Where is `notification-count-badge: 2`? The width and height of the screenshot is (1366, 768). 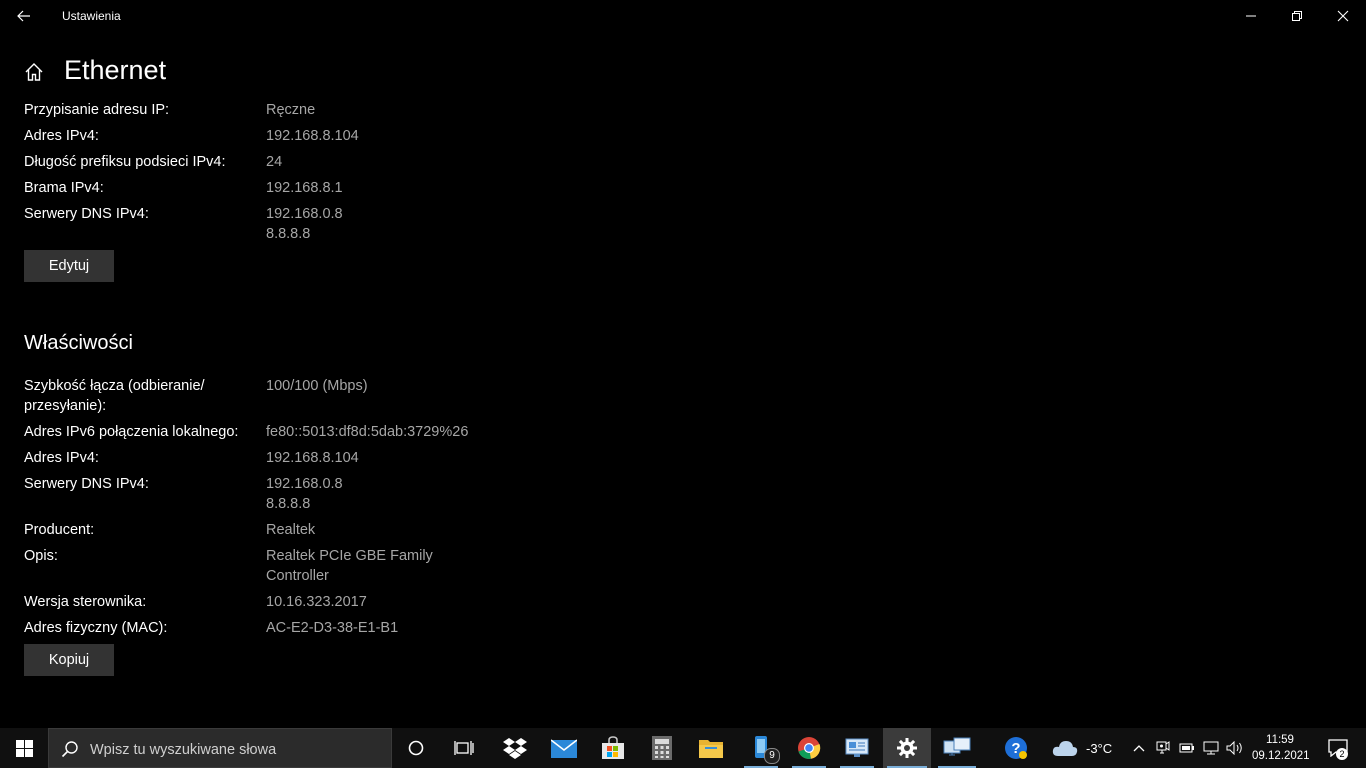
notification-count-badge: 2 is located at coordinates (1342, 754).